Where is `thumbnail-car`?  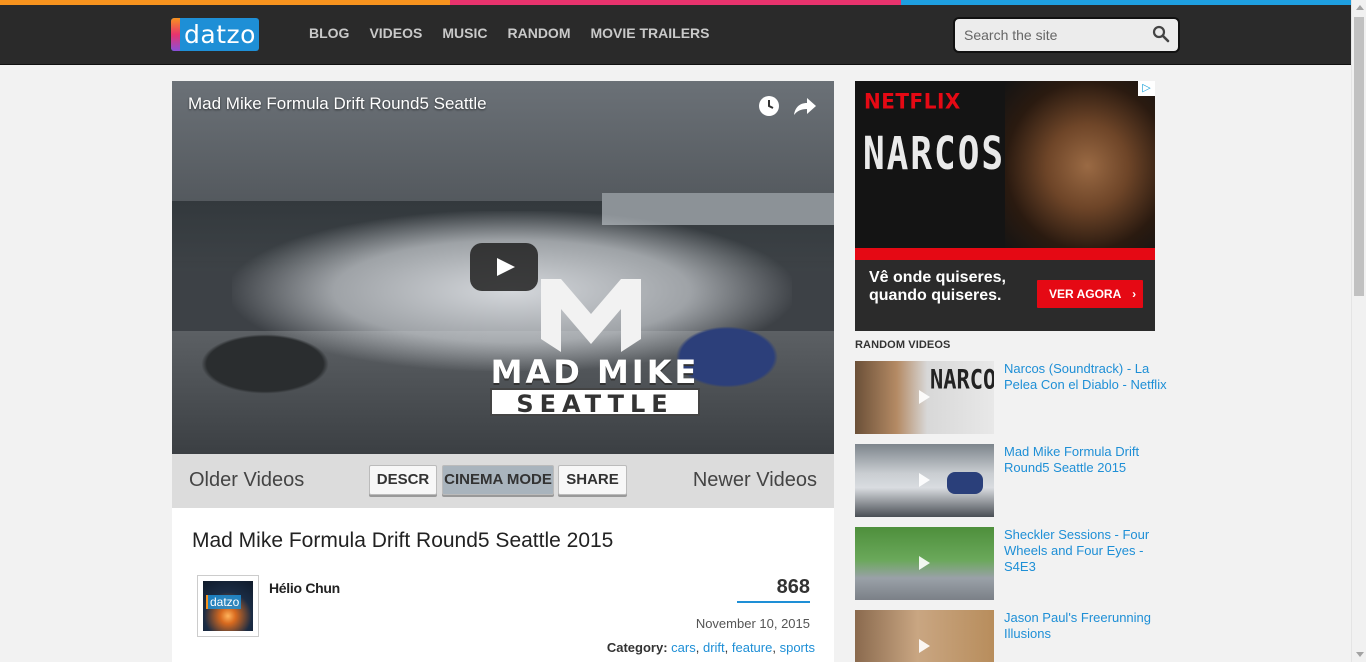
thumbnail-car is located at coordinates (965, 483).